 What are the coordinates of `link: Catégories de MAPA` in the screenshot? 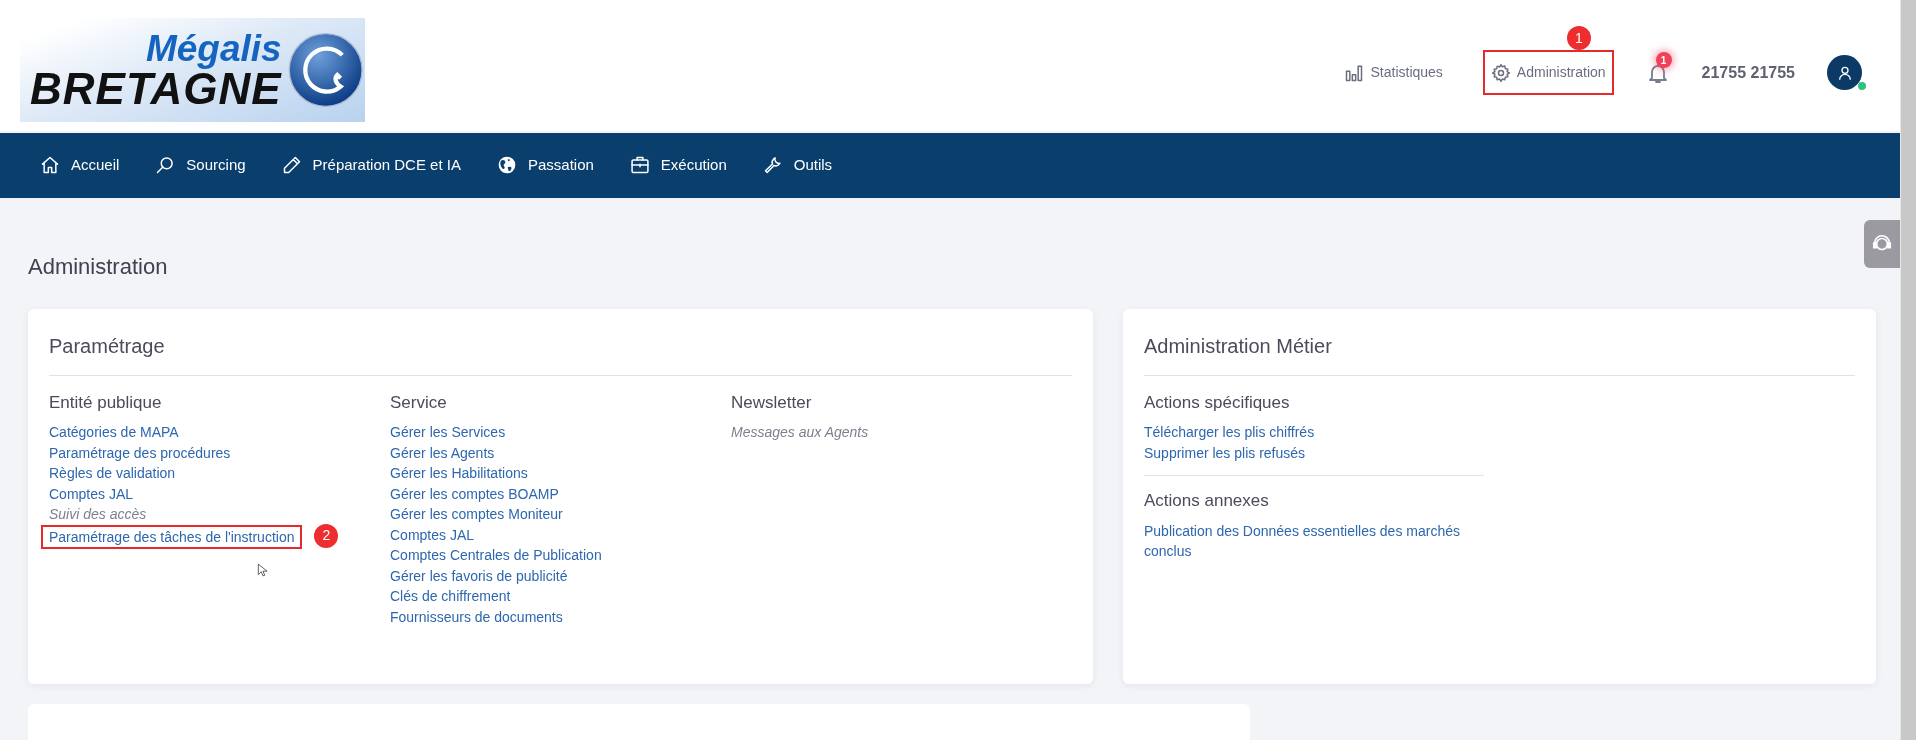 It's located at (114, 432).